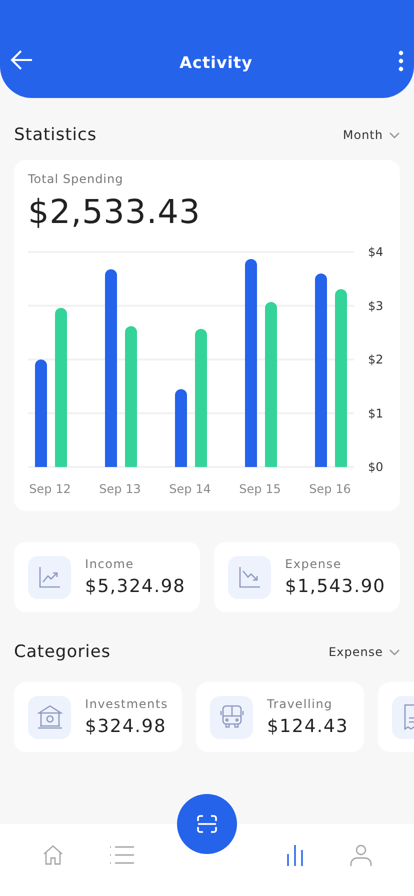 The image size is (414, 896). I want to click on total-amount: $2,533.43, so click(114, 211).